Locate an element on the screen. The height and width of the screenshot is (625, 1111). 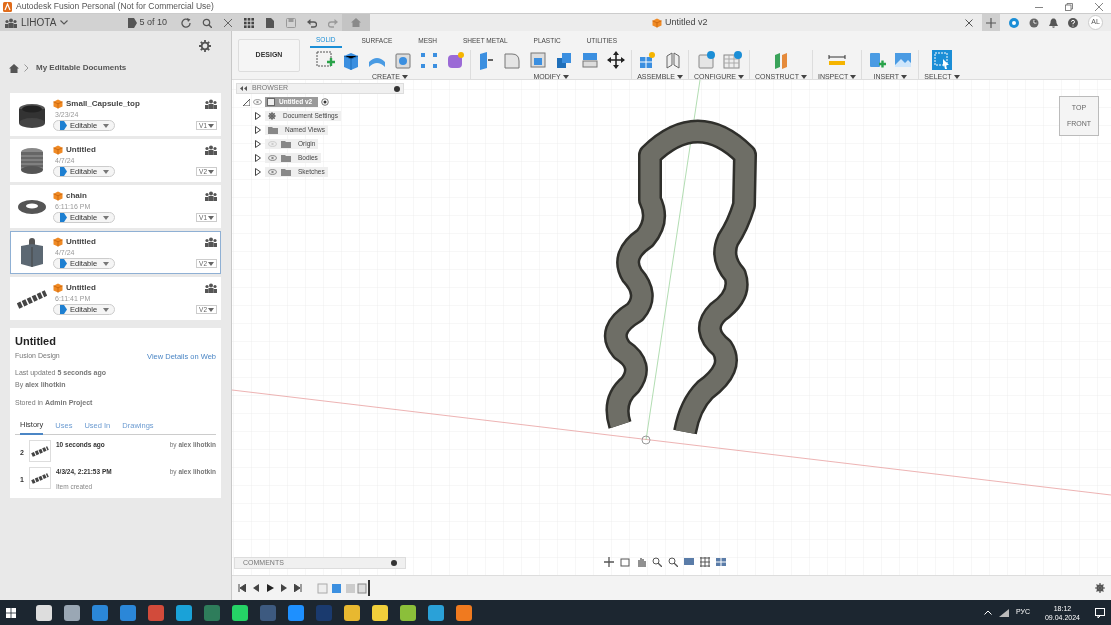
document-title: Untitled is located at coordinates (36, 341).